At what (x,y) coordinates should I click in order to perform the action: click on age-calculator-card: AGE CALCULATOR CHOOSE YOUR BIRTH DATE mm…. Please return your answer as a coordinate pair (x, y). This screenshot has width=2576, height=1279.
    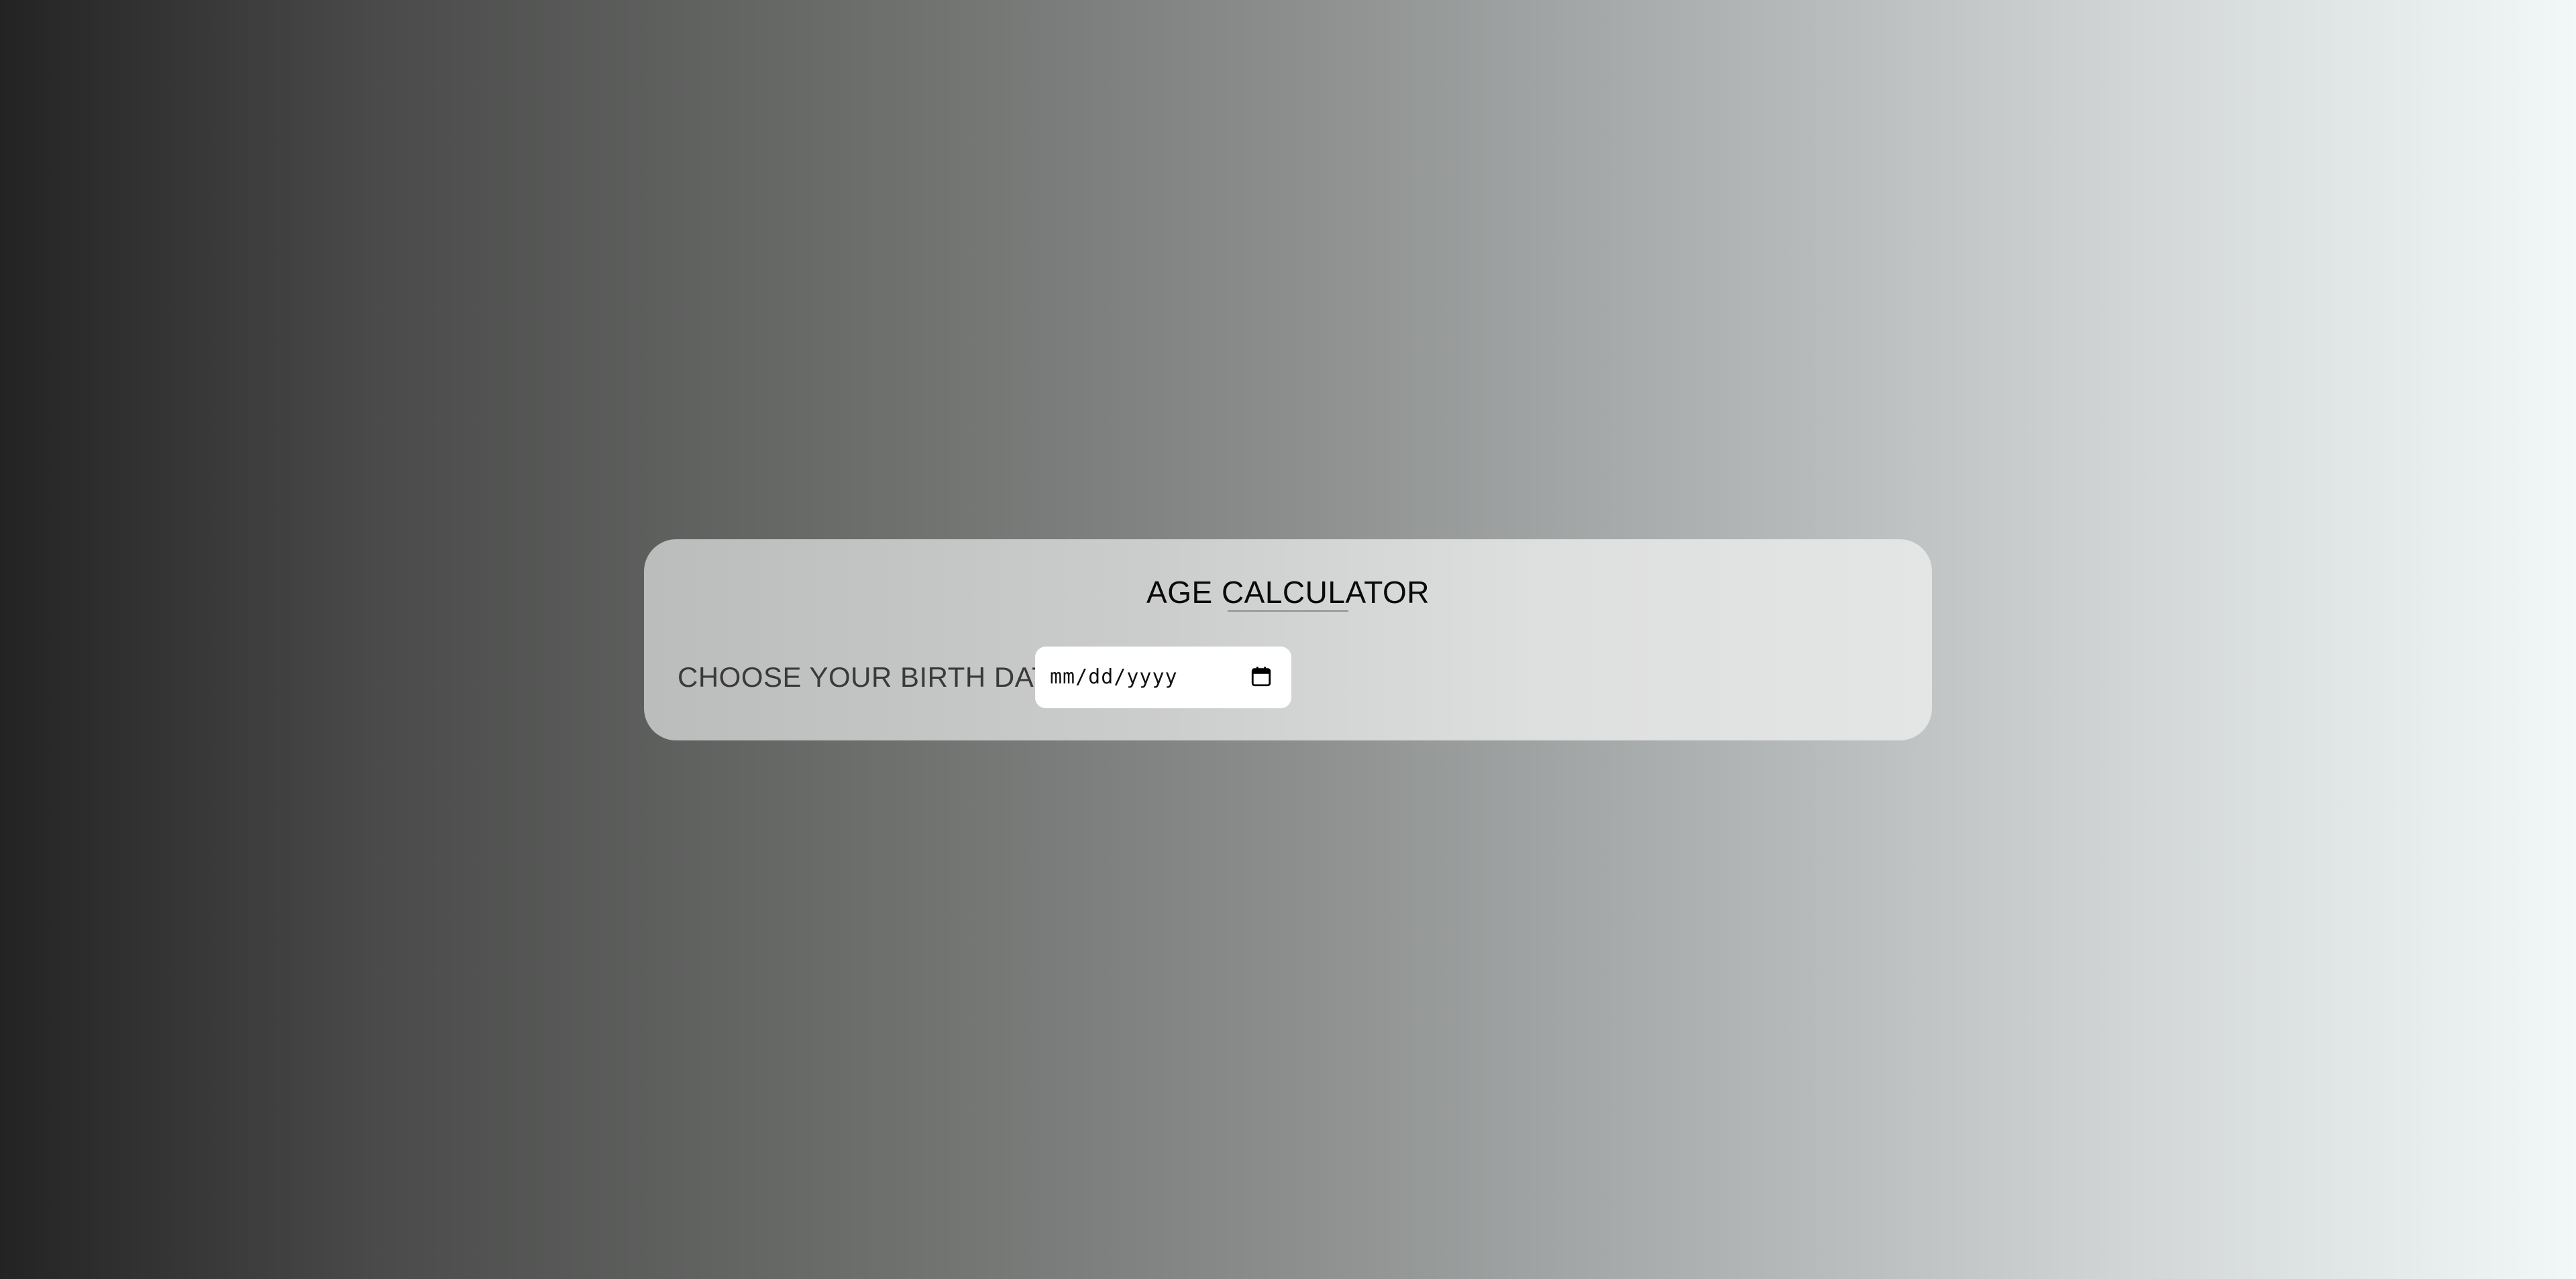
    Looking at the image, I should click on (1288, 639).